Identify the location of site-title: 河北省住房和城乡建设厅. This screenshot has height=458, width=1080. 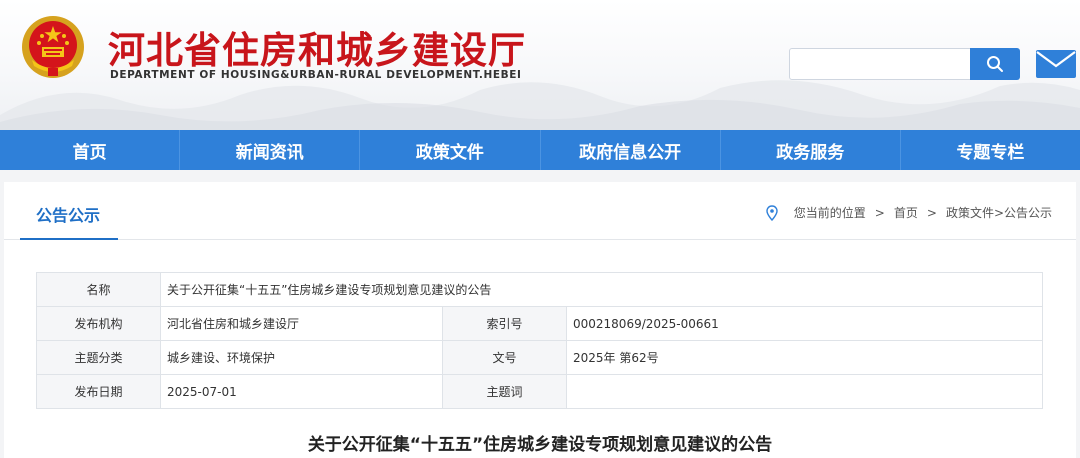
(317, 50).